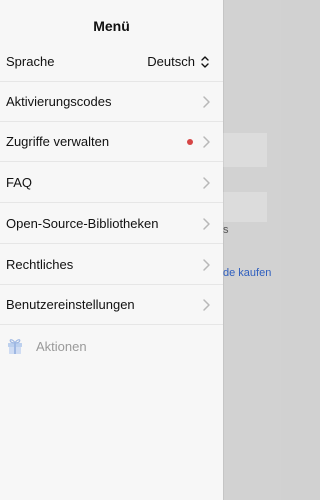  Describe the element at coordinates (19, 182) in the screenshot. I see `menu-item-label: FAQ` at that location.